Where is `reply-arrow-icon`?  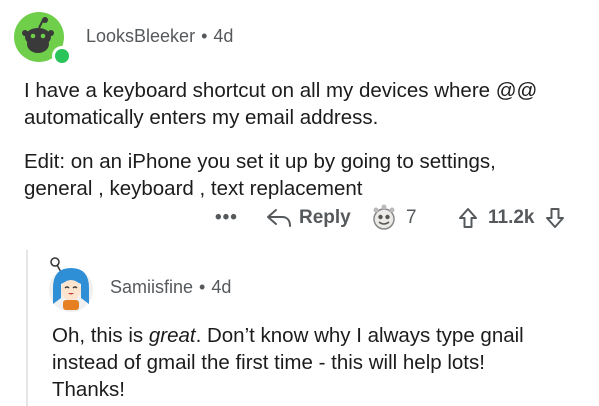 reply-arrow-icon is located at coordinates (279, 218).